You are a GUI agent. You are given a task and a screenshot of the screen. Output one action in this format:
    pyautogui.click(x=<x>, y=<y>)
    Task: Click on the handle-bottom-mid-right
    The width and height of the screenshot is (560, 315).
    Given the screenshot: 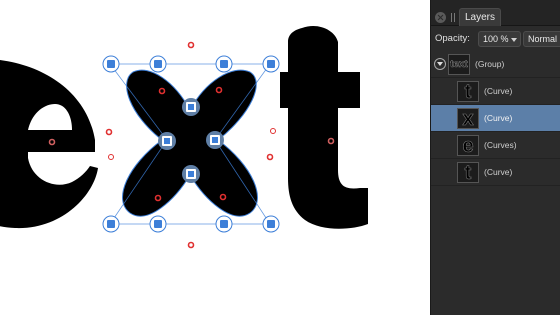 What is the action you would take?
    pyautogui.click(x=224, y=224)
    